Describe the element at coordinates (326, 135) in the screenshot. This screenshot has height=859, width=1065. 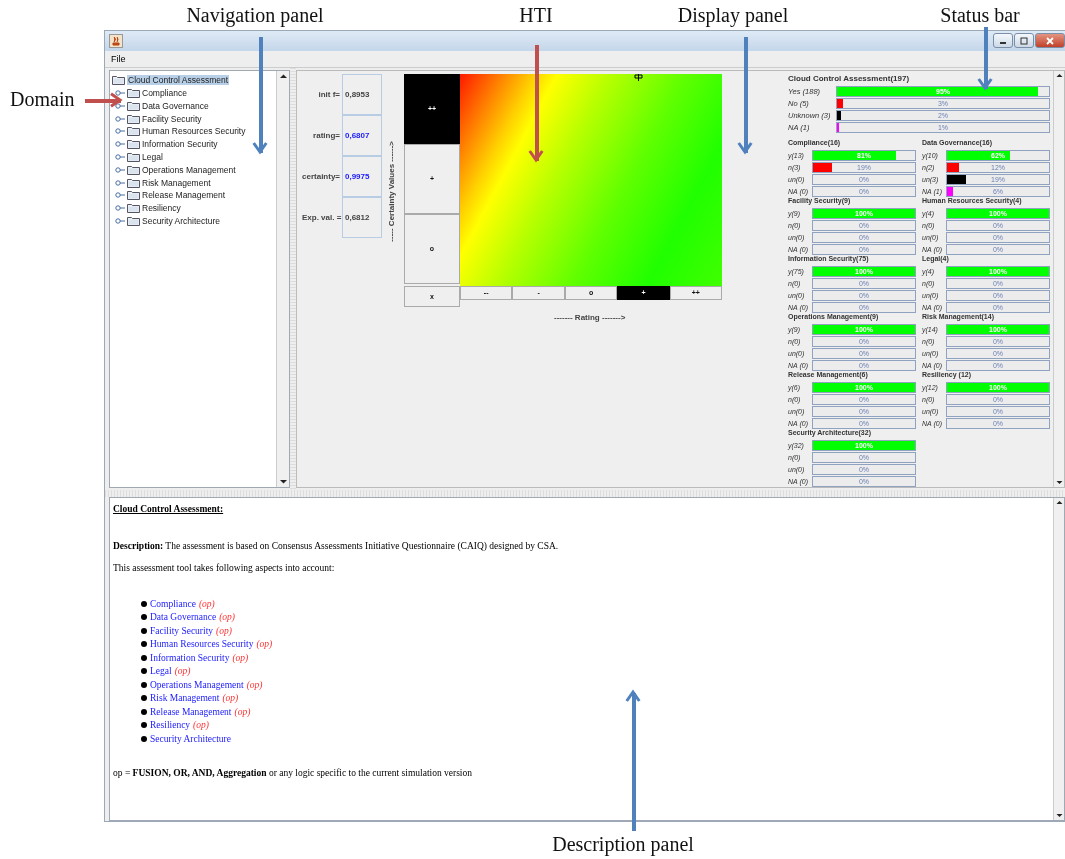
I see `parameter-label: rating=` at that location.